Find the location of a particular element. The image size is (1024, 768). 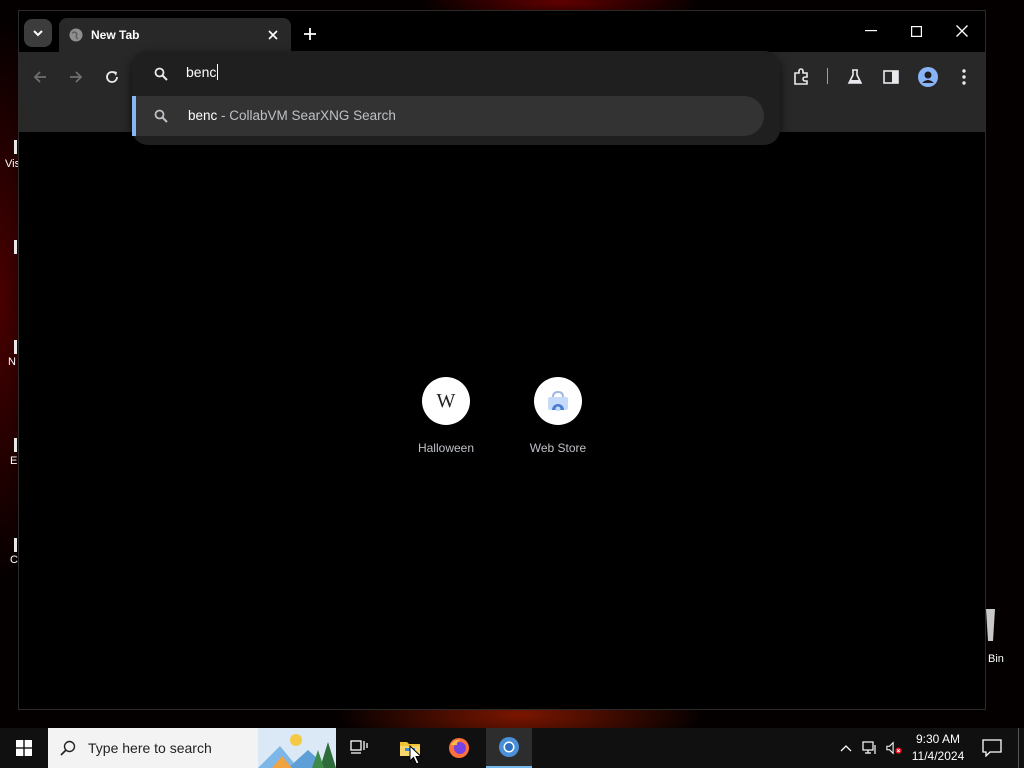

omnibox-popup: benc benc - CollabVM SearXNG Search is located at coordinates (456, 98).